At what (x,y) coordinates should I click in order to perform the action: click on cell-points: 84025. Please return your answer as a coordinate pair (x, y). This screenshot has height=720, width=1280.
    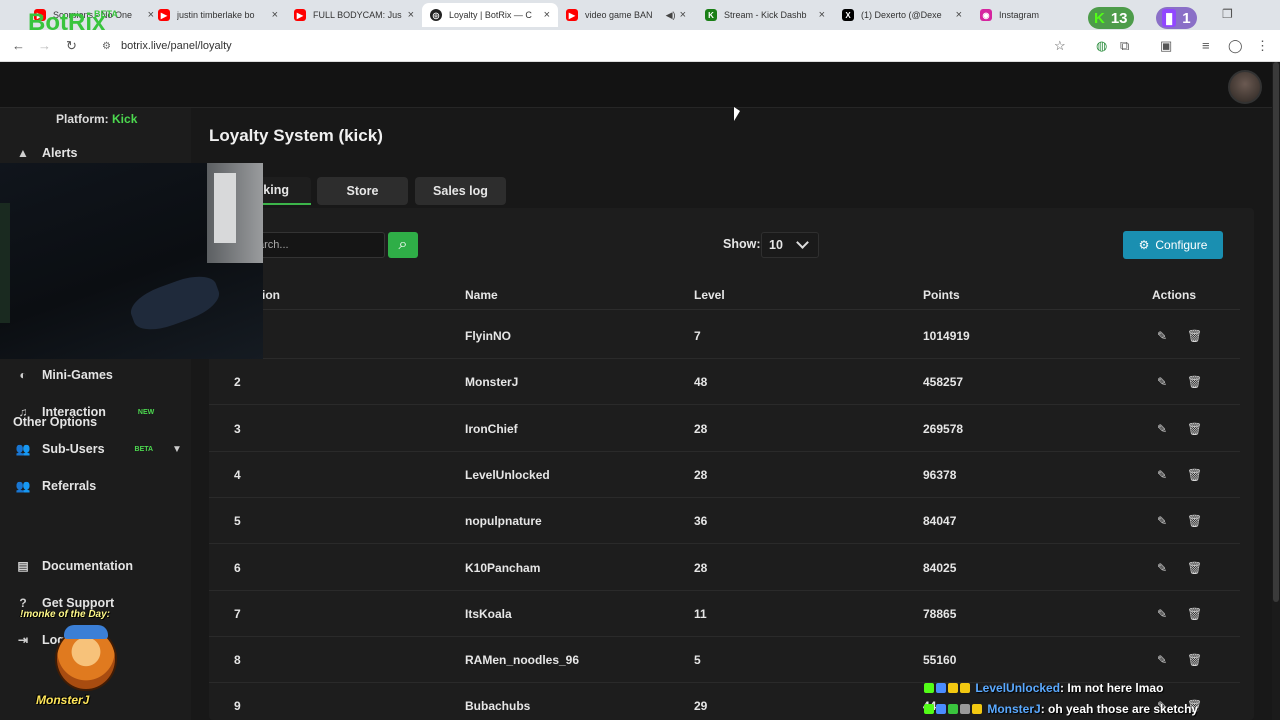
    Looking at the image, I should click on (940, 568).